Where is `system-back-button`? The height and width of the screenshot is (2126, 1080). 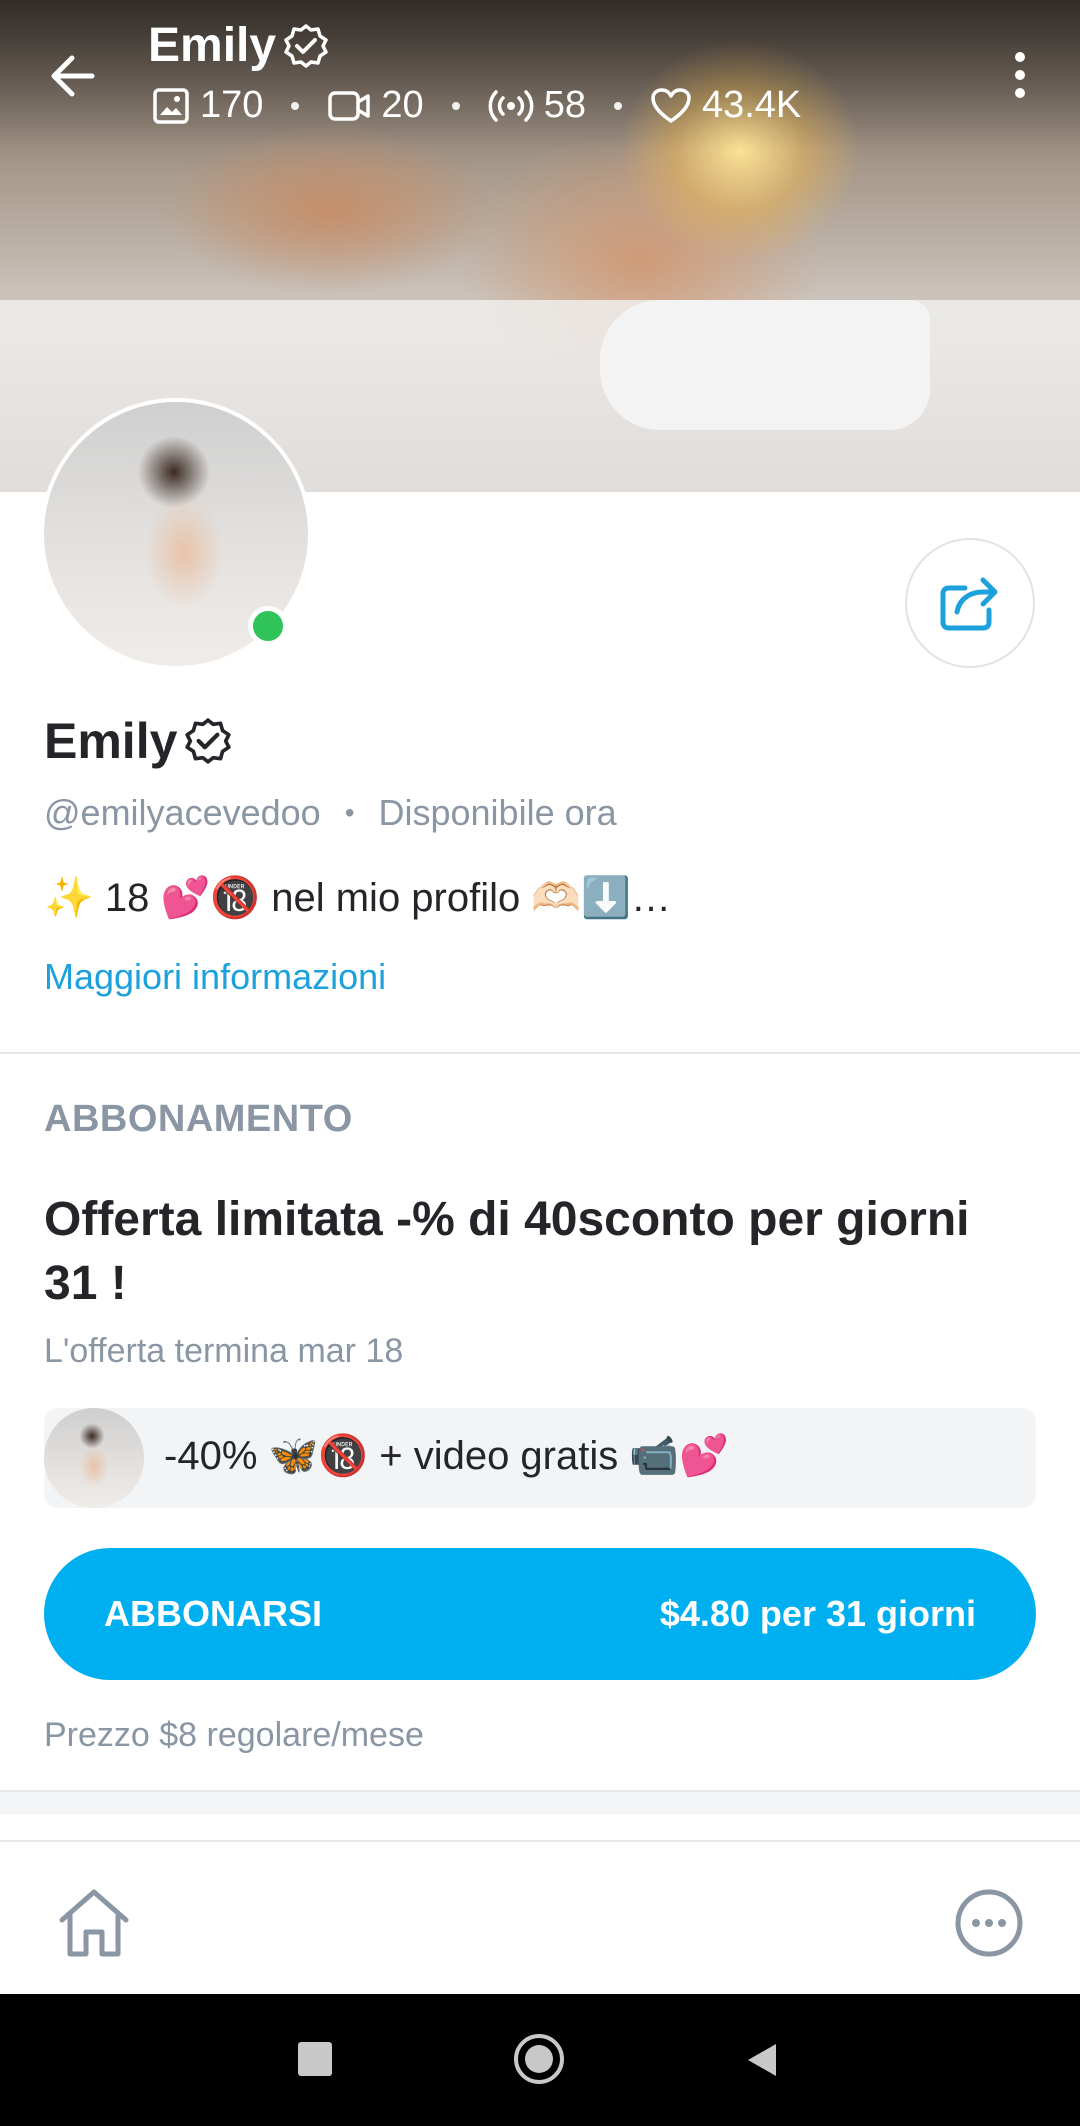 system-back-button is located at coordinates (762, 2060).